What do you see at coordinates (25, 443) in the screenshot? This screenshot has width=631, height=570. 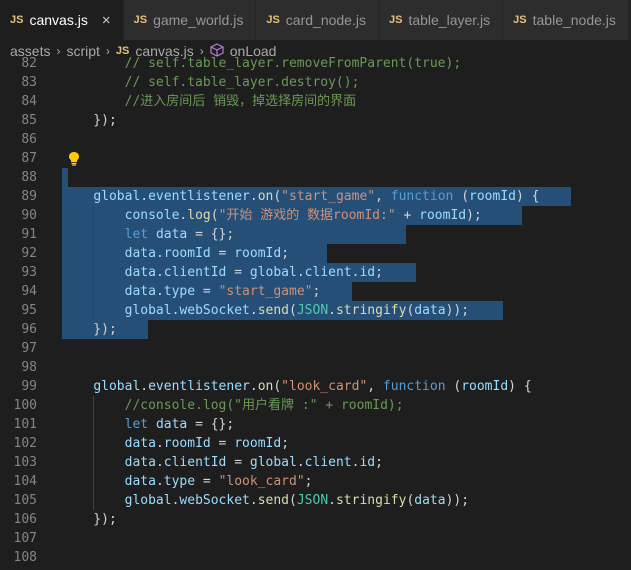 I see `line-number: 102` at bounding box center [25, 443].